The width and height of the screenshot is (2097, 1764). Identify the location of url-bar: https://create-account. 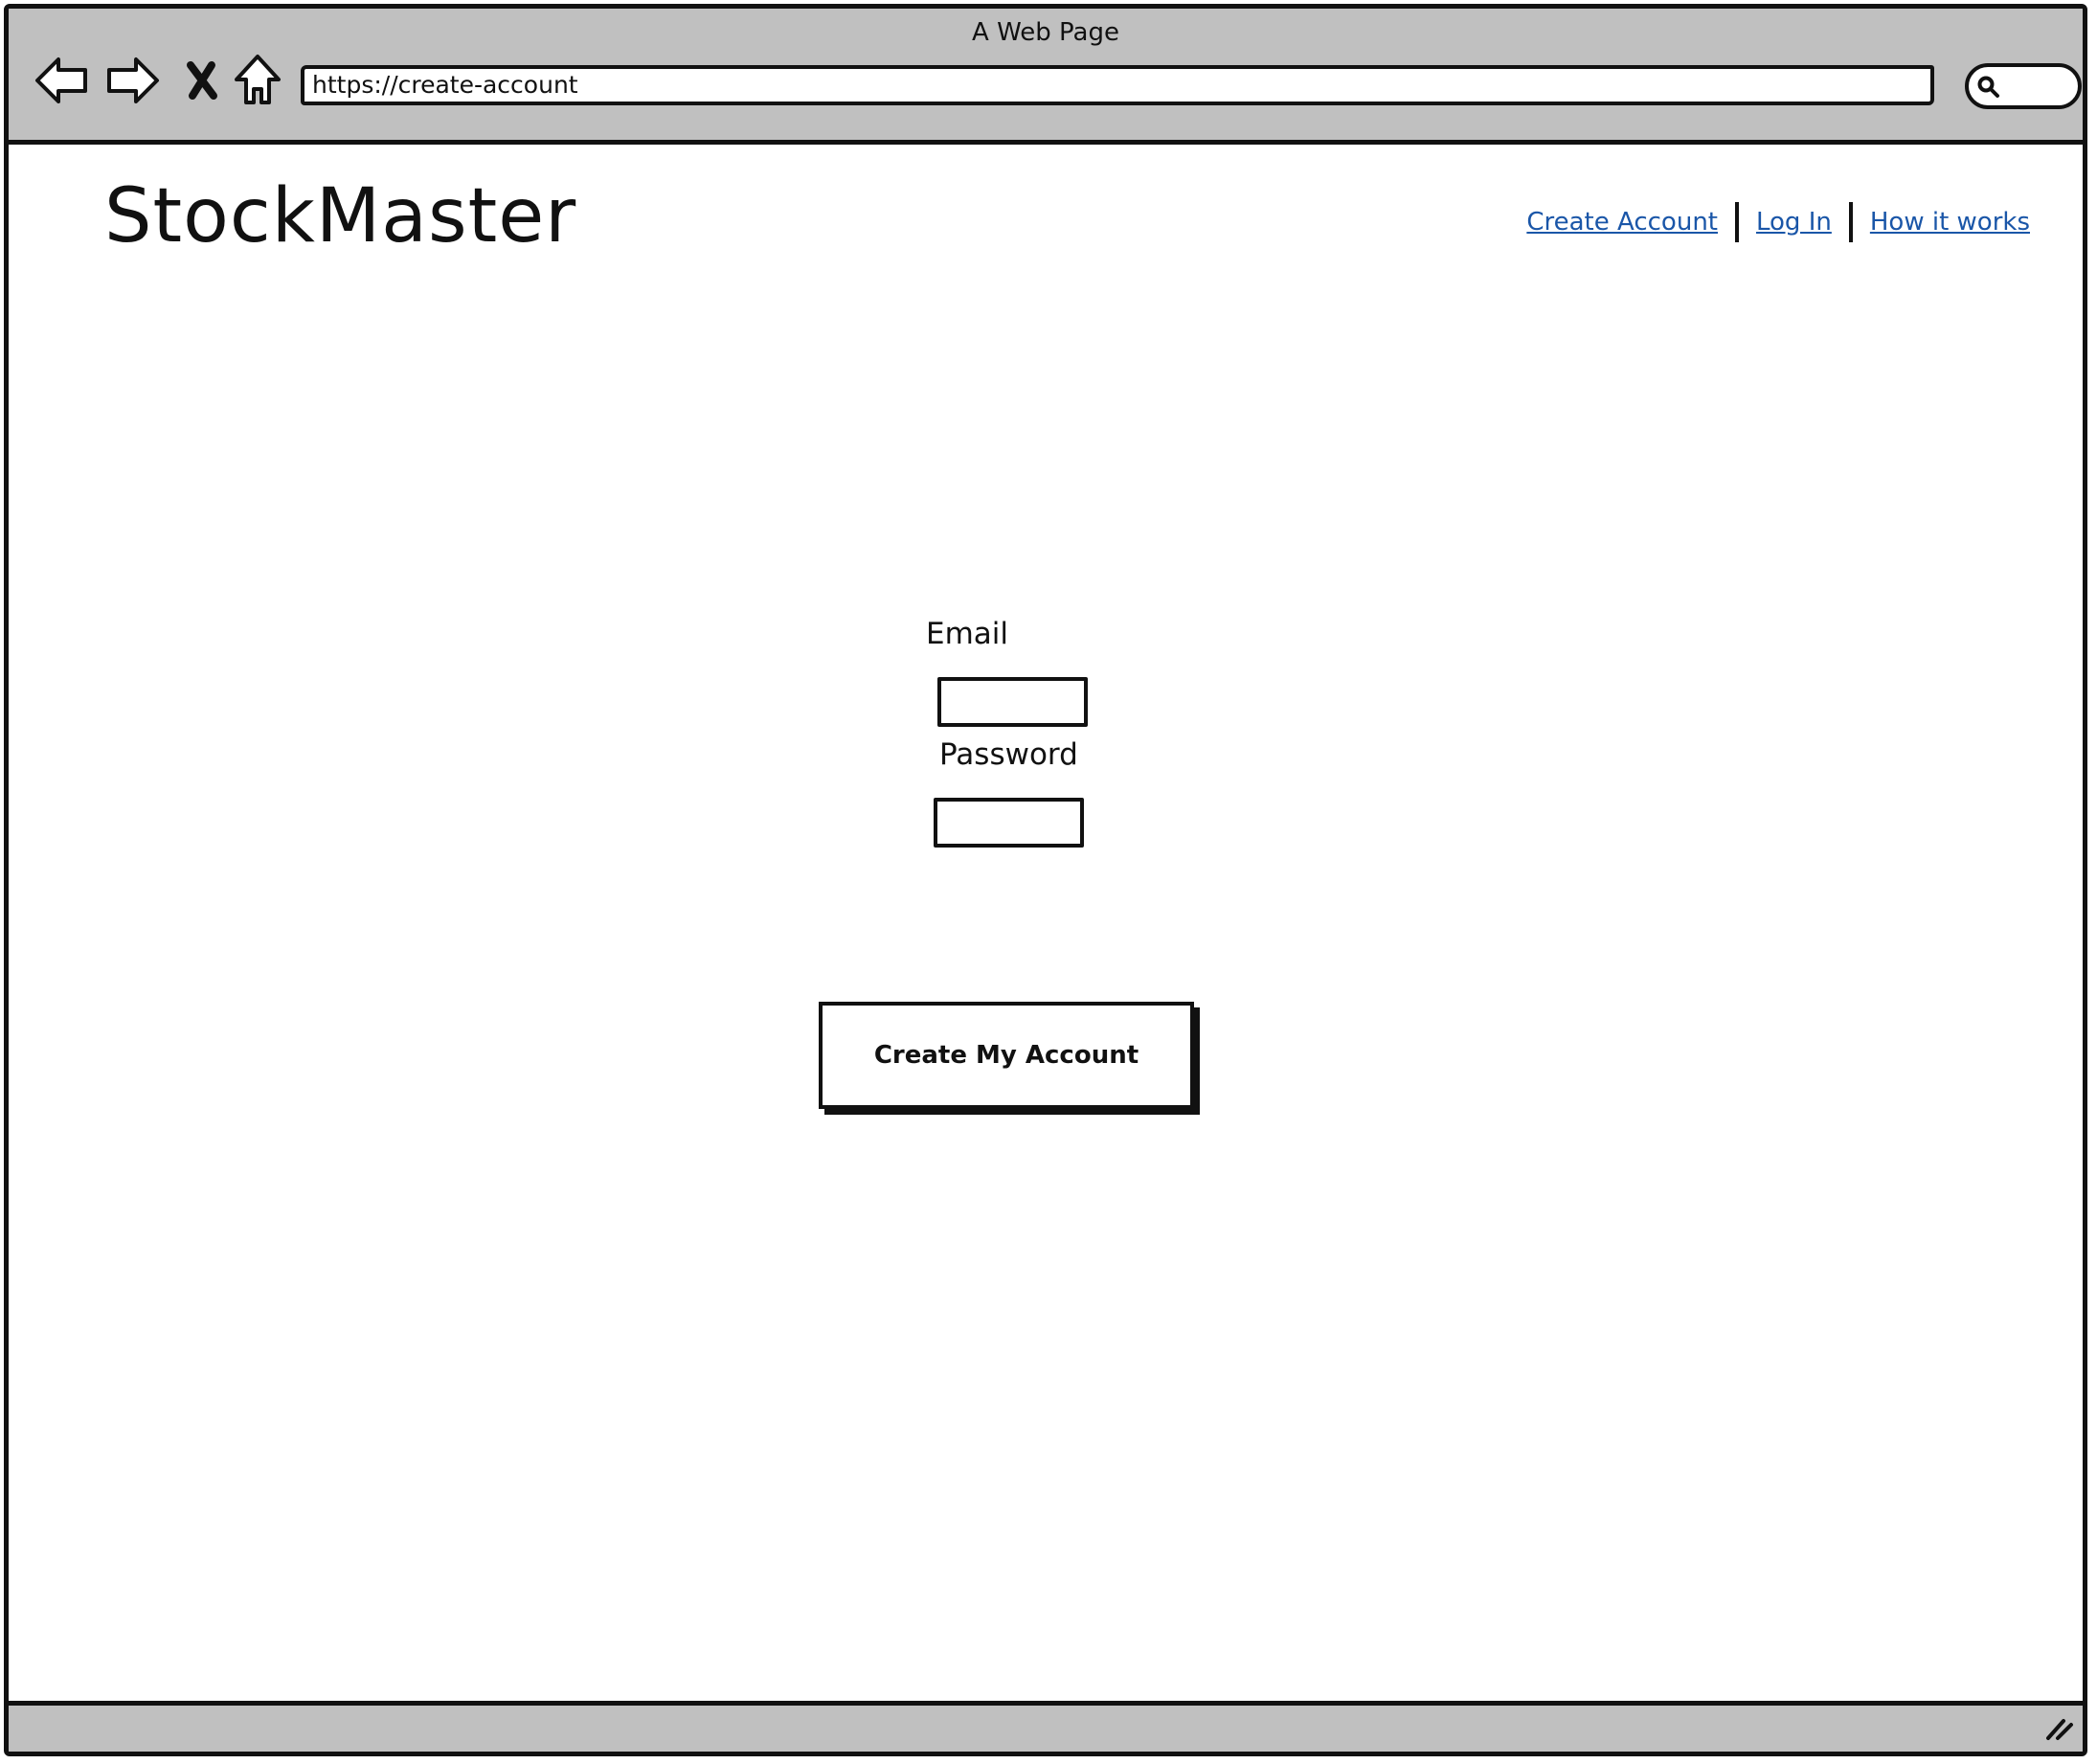
(1117, 85).